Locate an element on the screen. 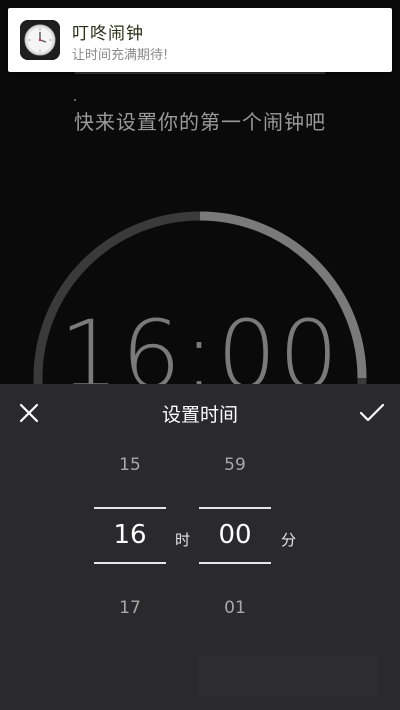 This screenshot has height=710, width=400. hour-unit-label: 时 is located at coordinates (183, 540).